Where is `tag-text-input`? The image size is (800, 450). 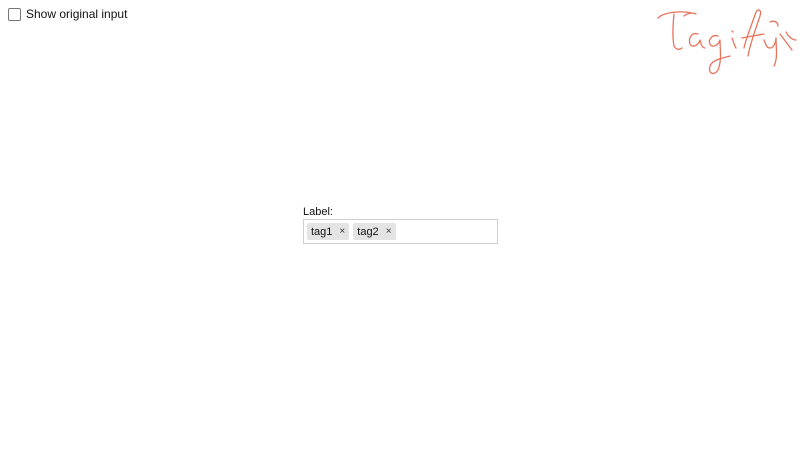 tag-text-input is located at coordinates (446, 231).